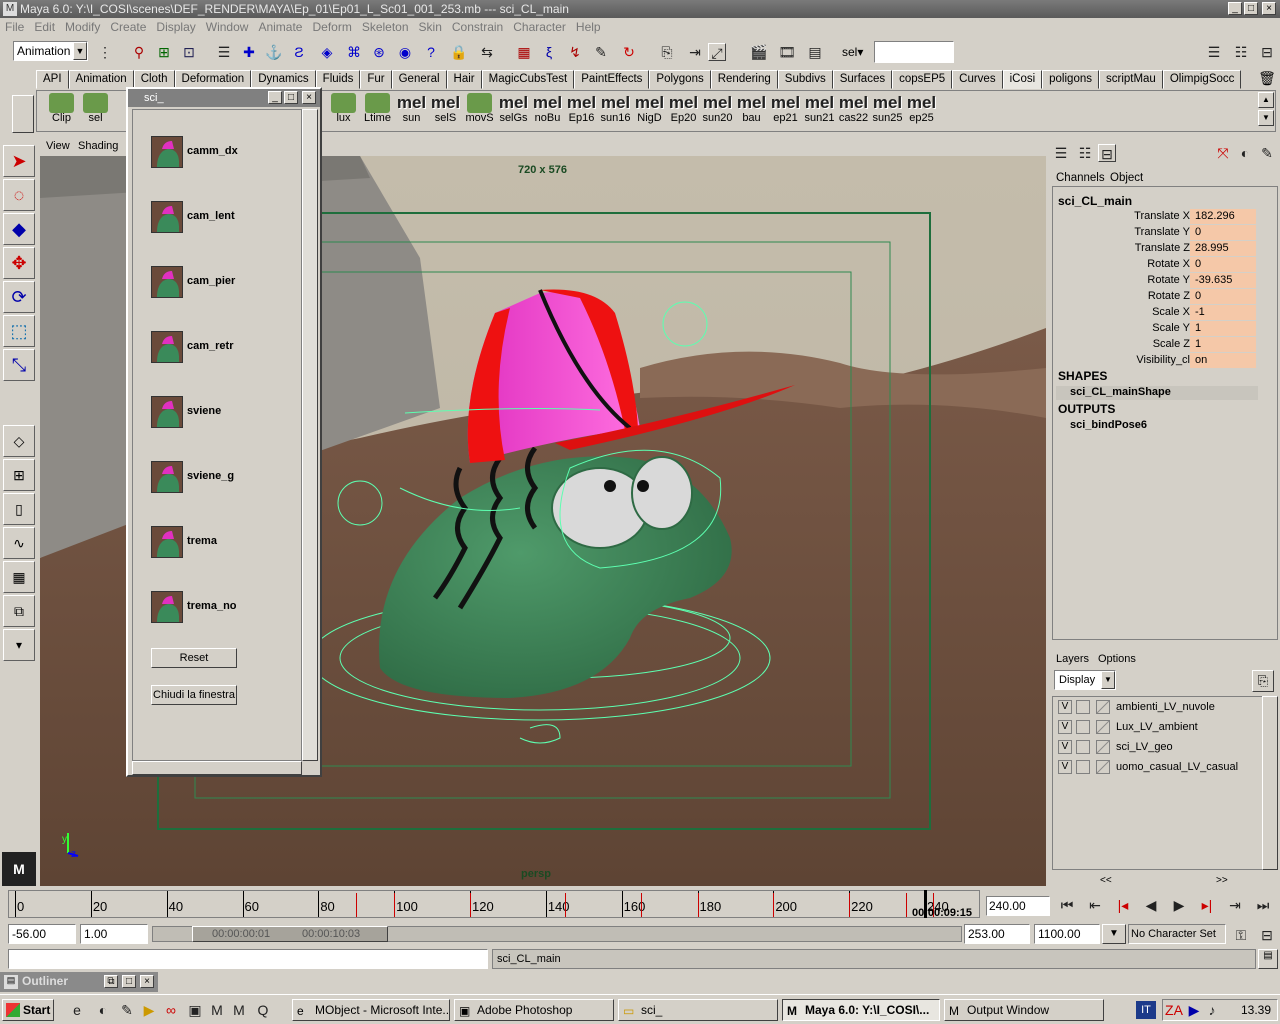  I want to click on tray-zonealarm-icon: ZA, so click(1174, 1010).